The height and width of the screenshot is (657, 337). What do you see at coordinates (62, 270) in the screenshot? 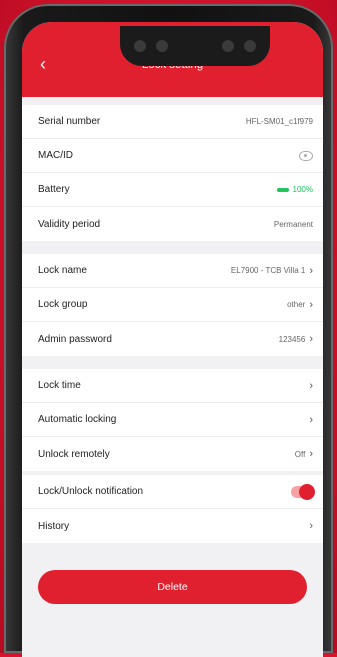
I see `row-label: Lock name` at bounding box center [62, 270].